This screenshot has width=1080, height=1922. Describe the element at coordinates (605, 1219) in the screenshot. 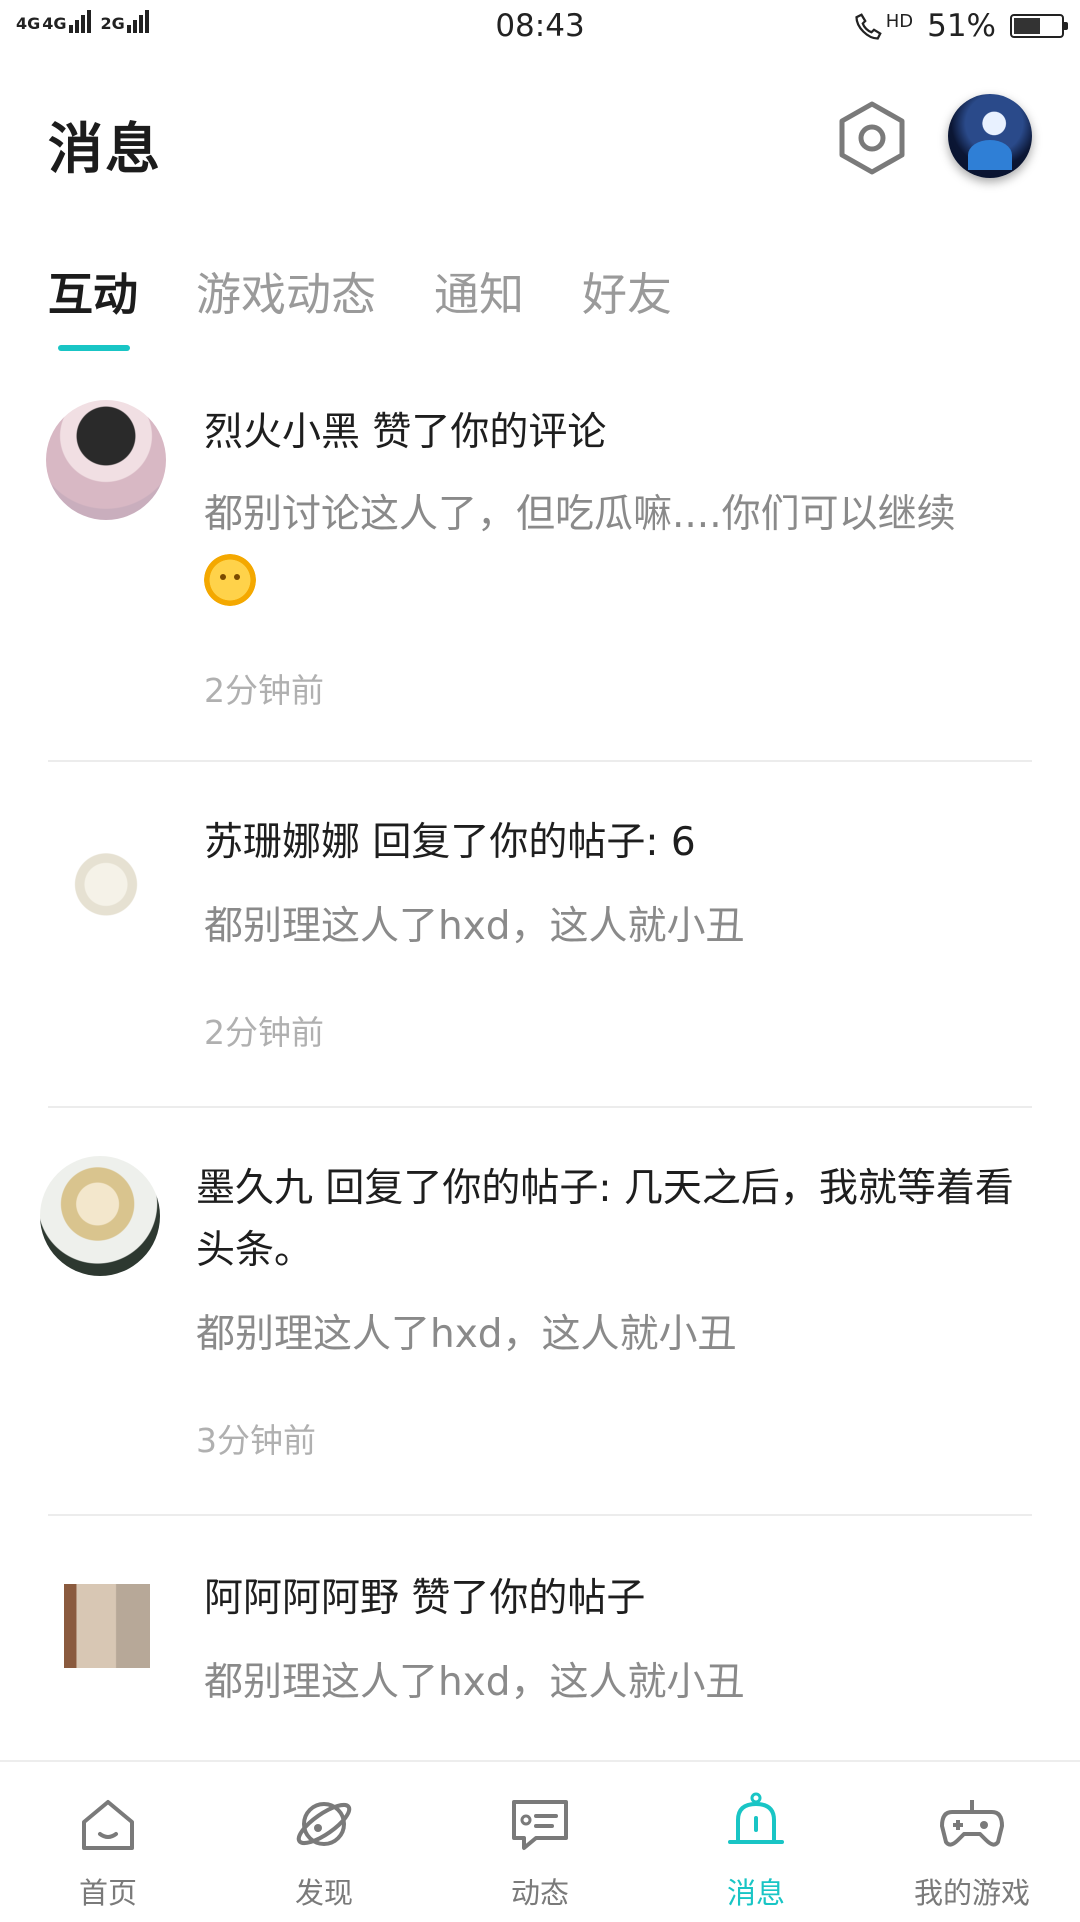

I see `message-title: 墨久九 回复了你的帖子: 几天之后，我就等着看头条。` at that location.